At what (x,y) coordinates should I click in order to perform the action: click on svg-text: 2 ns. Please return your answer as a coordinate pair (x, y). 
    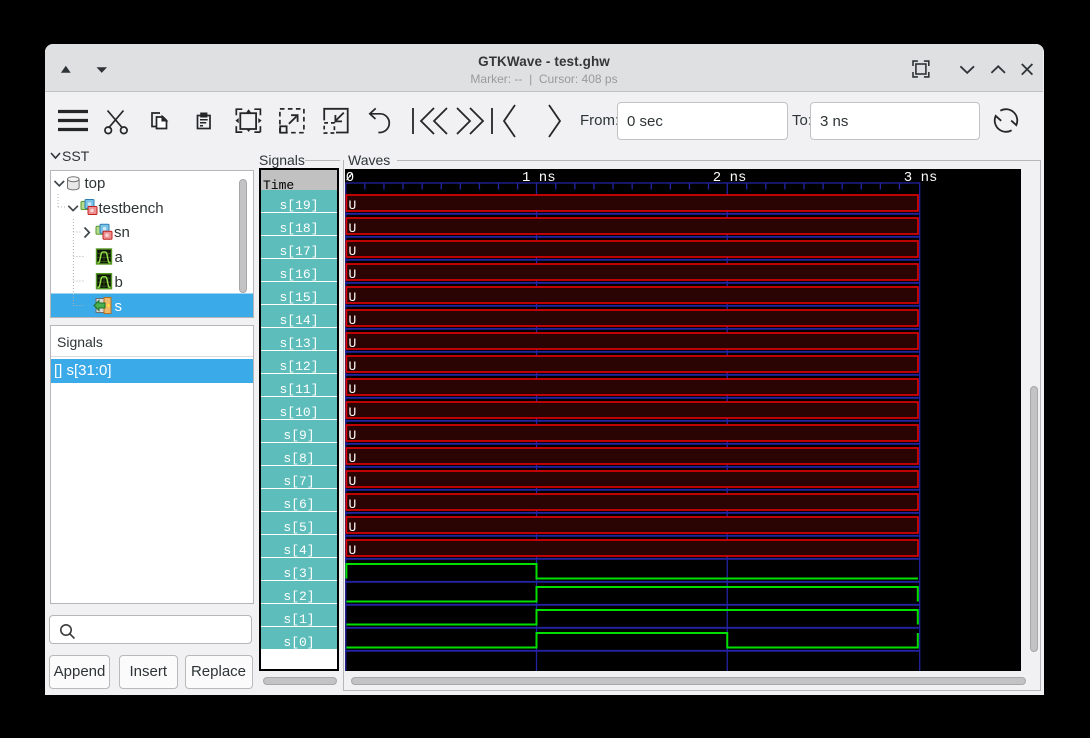
    Looking at the image, I should click on (730, 178).